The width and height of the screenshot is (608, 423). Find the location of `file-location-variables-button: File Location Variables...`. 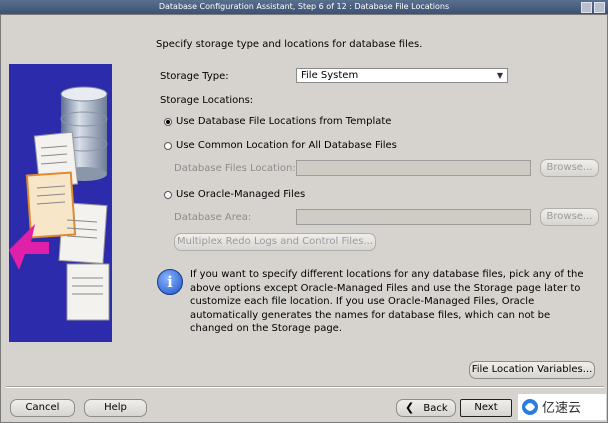

file-location-variables-button: File Location Variables... is located at coordinates (532, 370).